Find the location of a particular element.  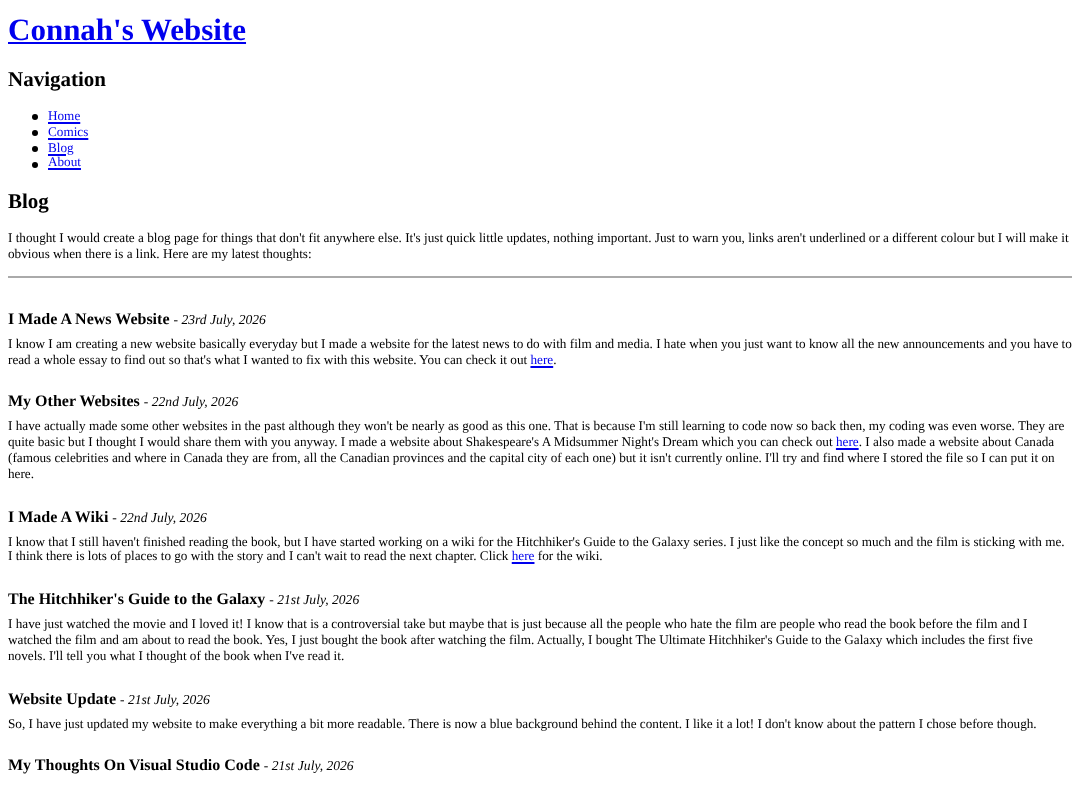

post-title: The Hitchhiker's Guide to the Galaxy is located at coordinates (137, 599).